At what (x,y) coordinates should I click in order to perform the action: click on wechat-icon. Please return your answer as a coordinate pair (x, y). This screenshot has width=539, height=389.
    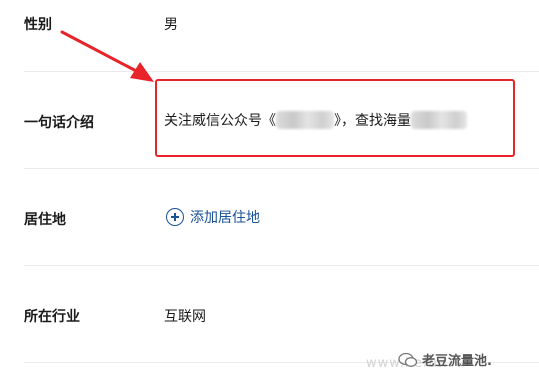
    Looking at the image, I should click on (408, 359).